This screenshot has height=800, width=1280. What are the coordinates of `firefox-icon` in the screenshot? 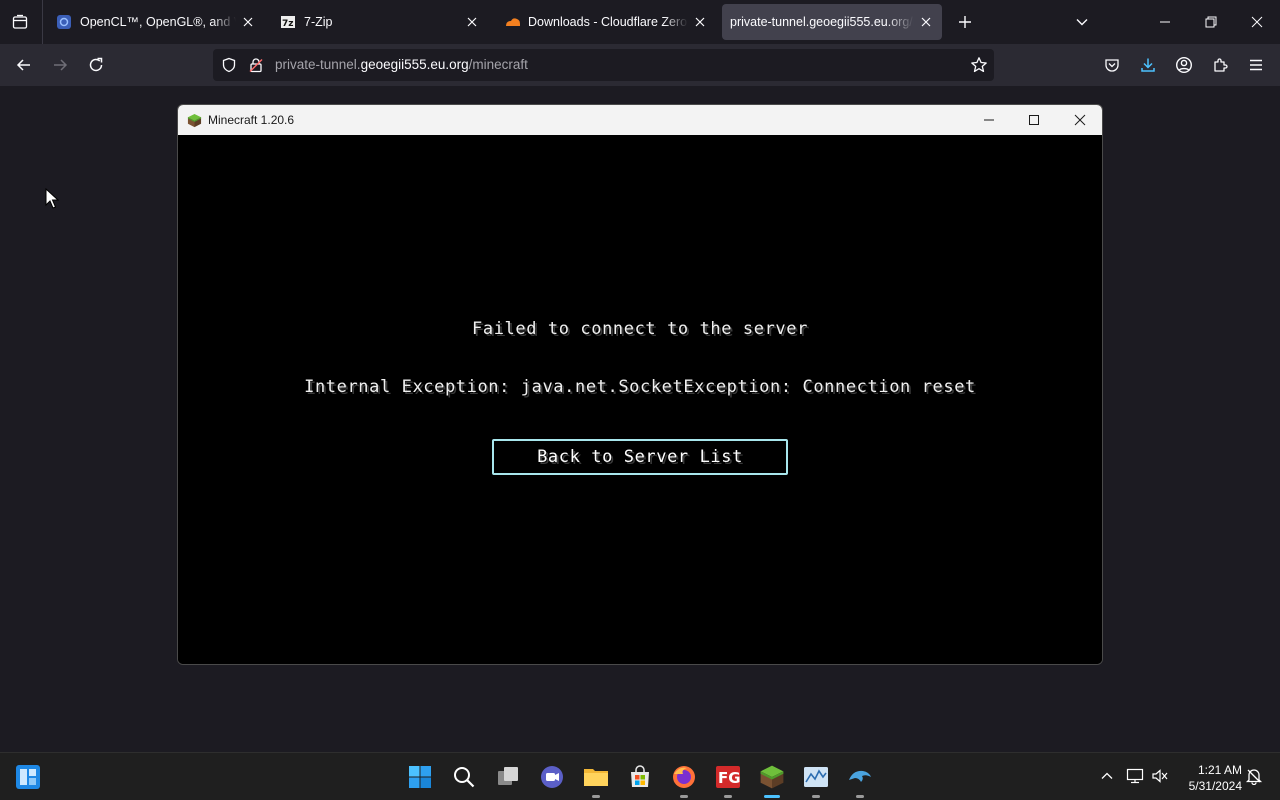 It's located at (684, 777).